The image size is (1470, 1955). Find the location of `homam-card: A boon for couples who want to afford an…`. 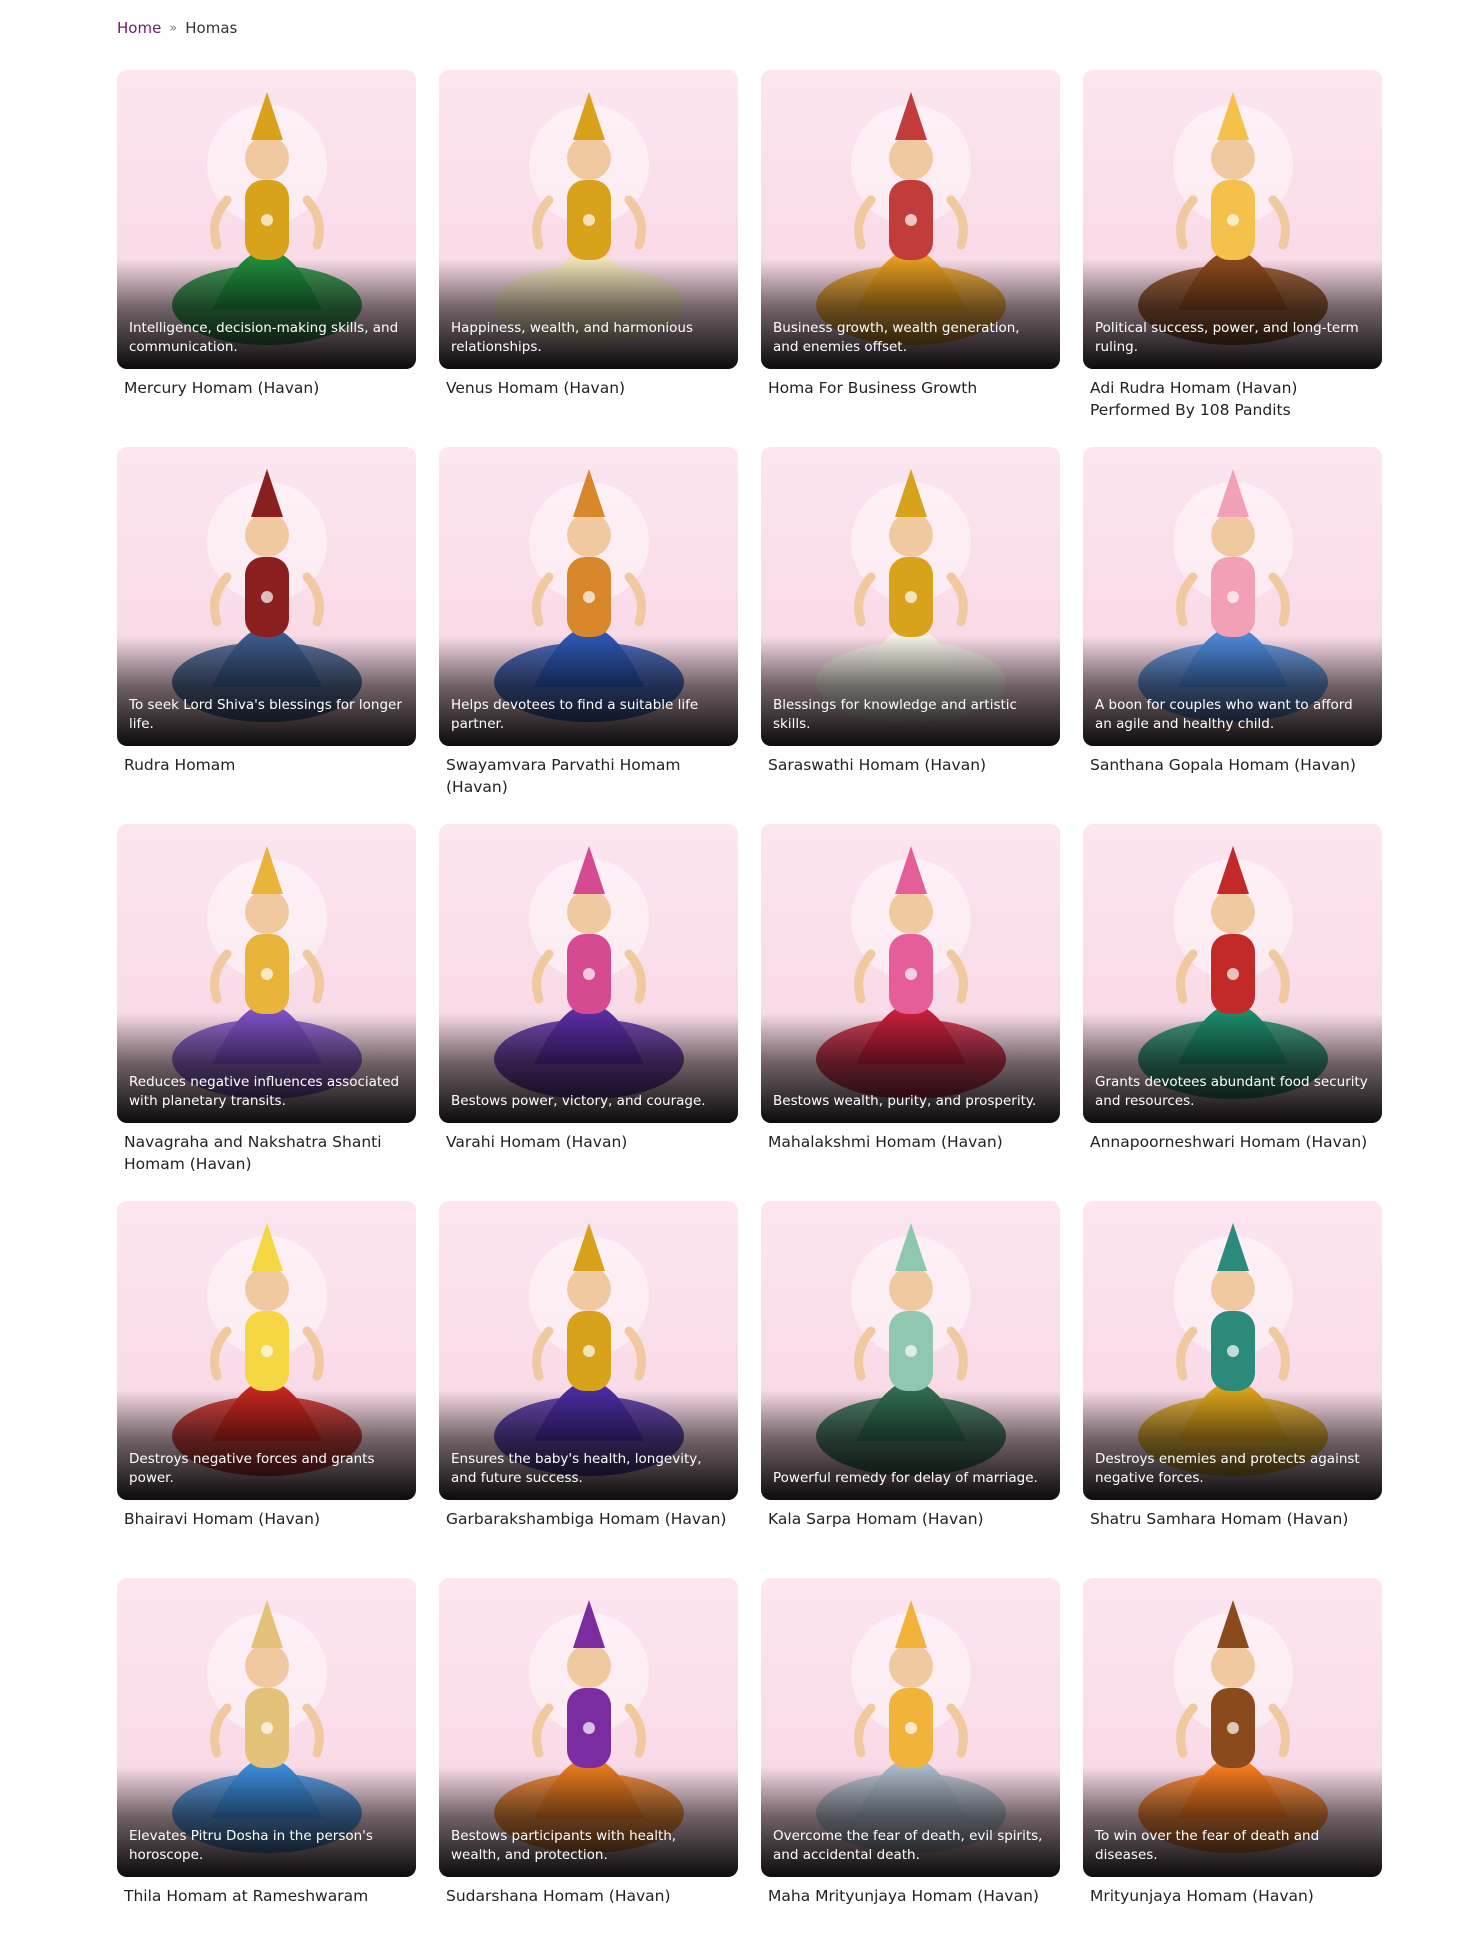

homam-card: A boon for couples who want to afford an… is located at coordinates (1232, 635).